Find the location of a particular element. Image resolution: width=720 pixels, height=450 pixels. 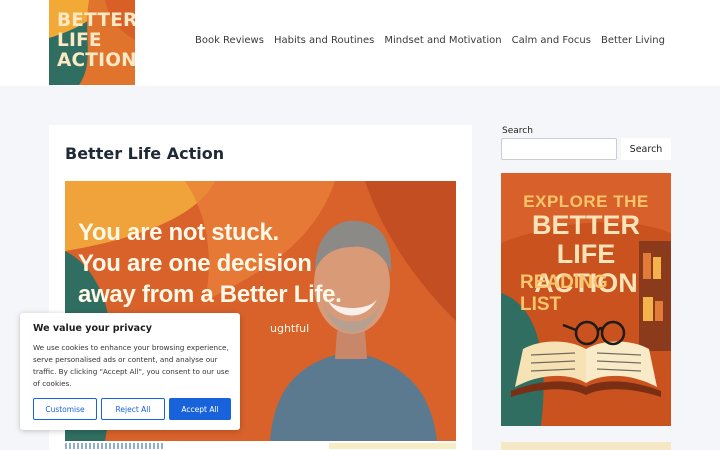

logo-wordmark: BETTER LIFE ACTION is located at coordinates (96, 41).